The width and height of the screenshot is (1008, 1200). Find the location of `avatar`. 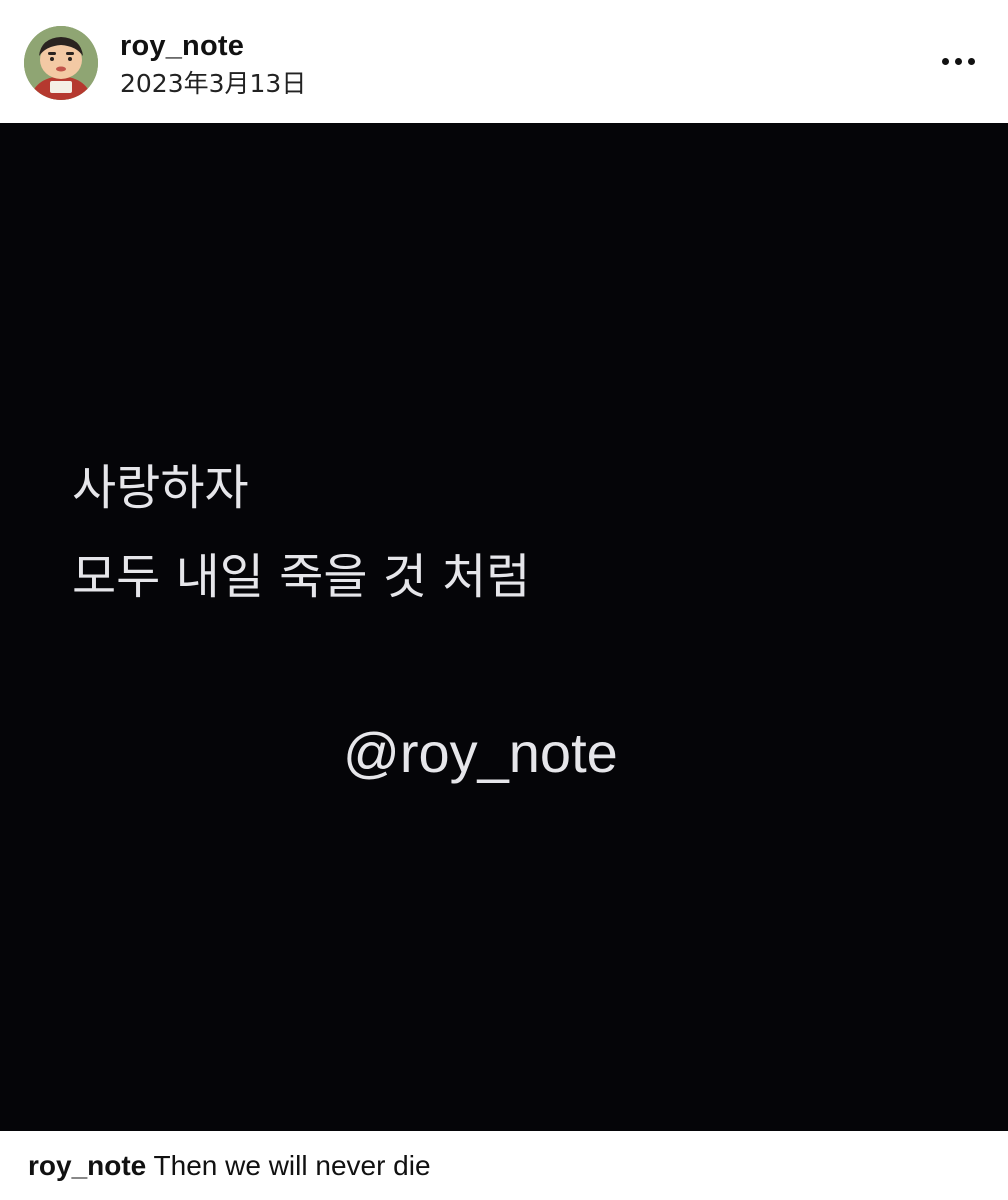

avatar is located at coordinates (61, 63).